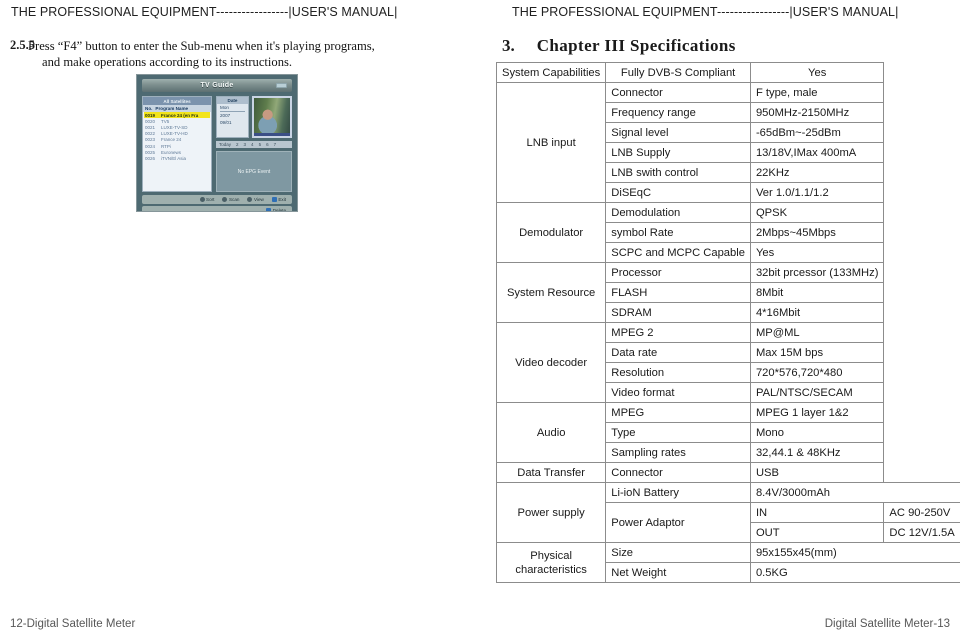  Describe the element at coordinates (174, 127) in the screenshot. I see `program-name: LUXE-TV-SD` at that location.